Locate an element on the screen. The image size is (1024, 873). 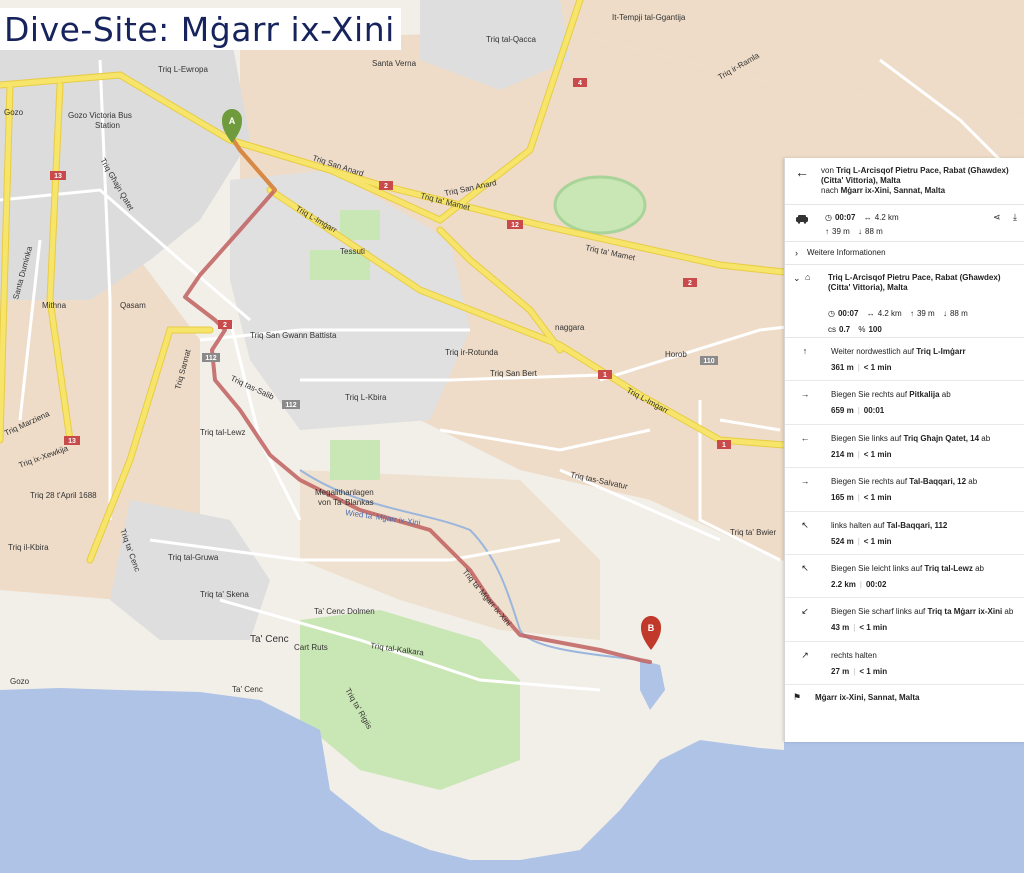
flag-icon: ⚑ is located at coordinates (797, 697).